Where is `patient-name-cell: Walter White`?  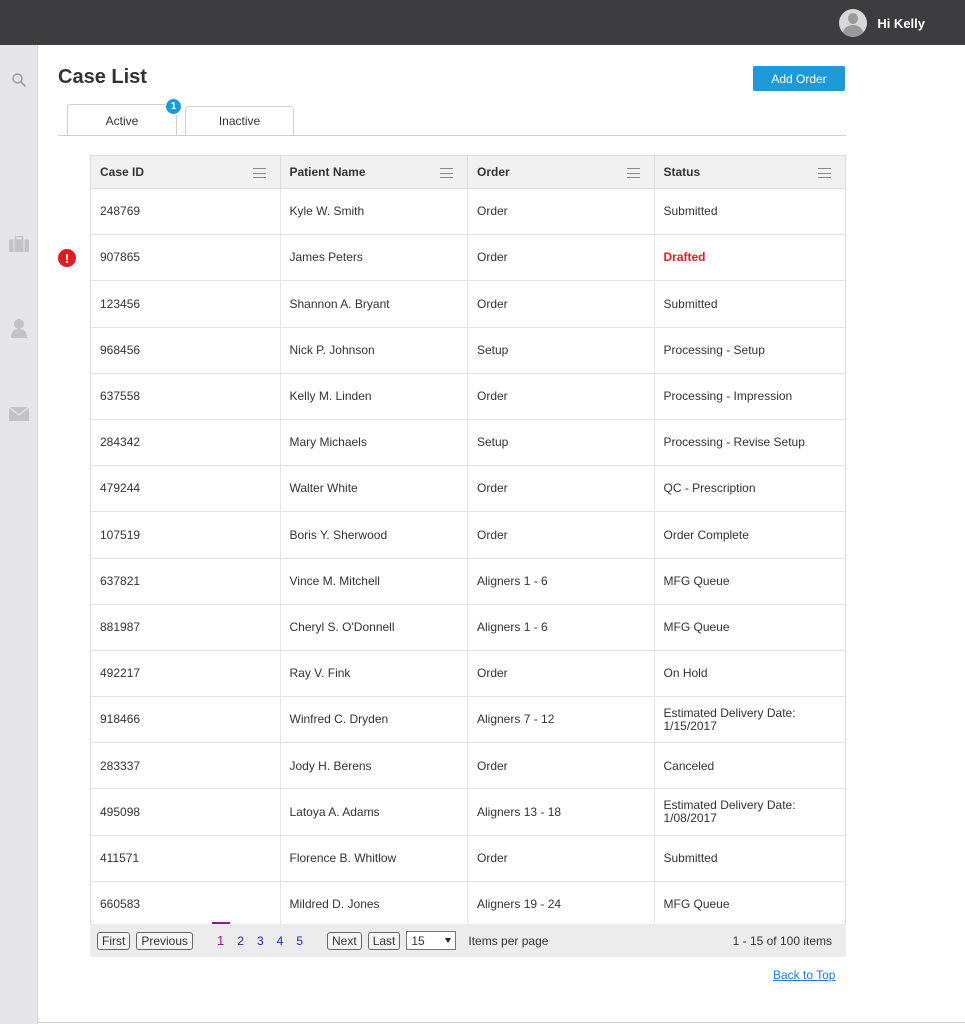 patient-name-cell: Walter White is located at coordinates (374, 489).